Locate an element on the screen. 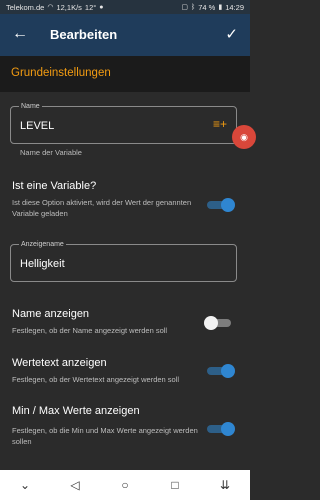  setting-is-variable-title: Ist eine Variable? is located at coordinates (54, 186).